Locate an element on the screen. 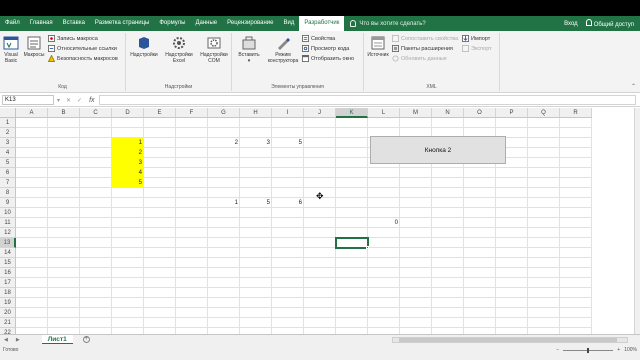  row-header-19: 19 is located at coordinates (8, 303).